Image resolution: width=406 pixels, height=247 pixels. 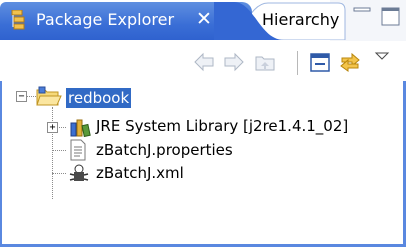 I want to click on tree-item-label: zBatchJ.xml, so click(x=140, y=173).